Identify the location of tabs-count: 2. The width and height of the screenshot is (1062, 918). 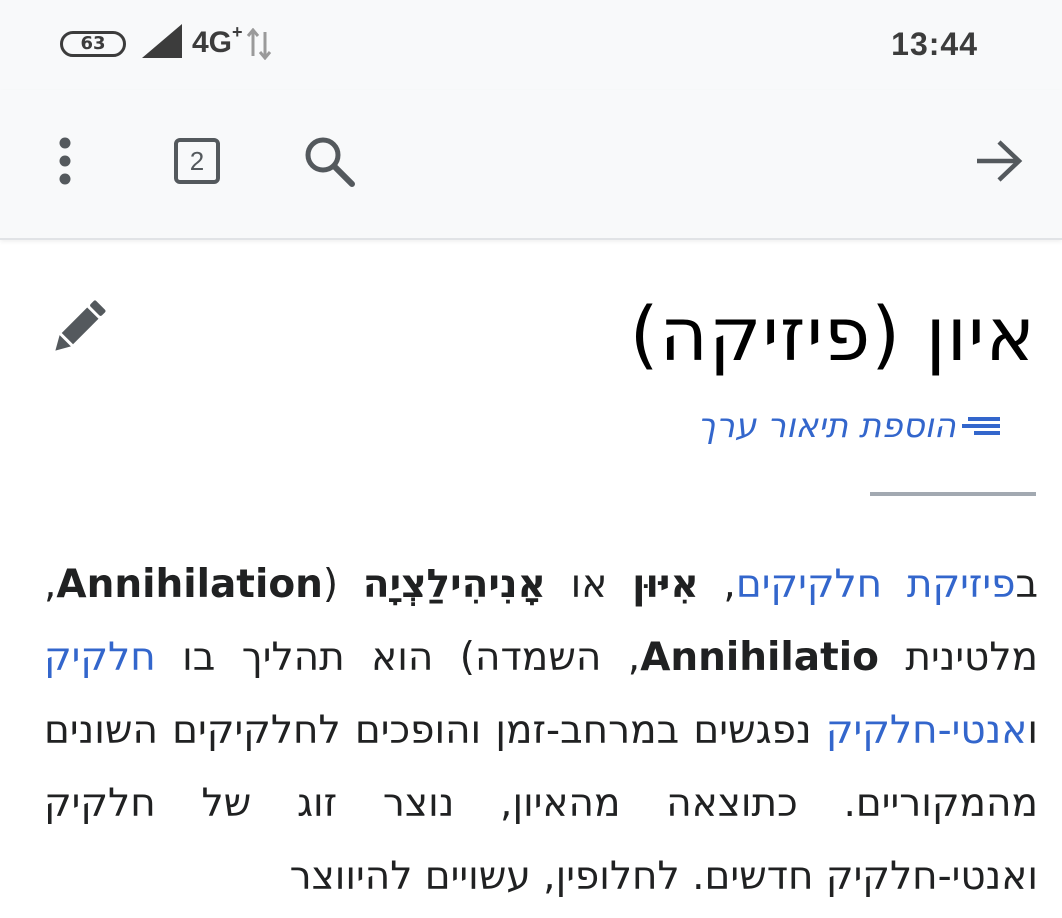
(197, 160).